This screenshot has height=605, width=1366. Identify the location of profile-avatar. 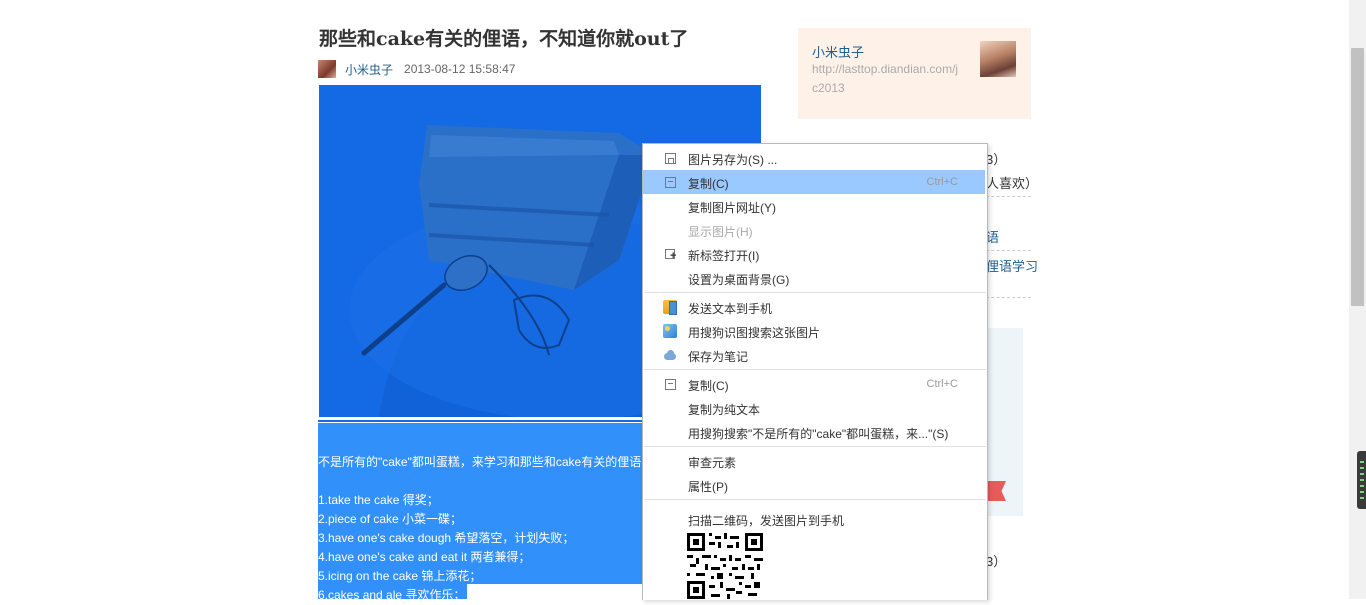
(998, 59).